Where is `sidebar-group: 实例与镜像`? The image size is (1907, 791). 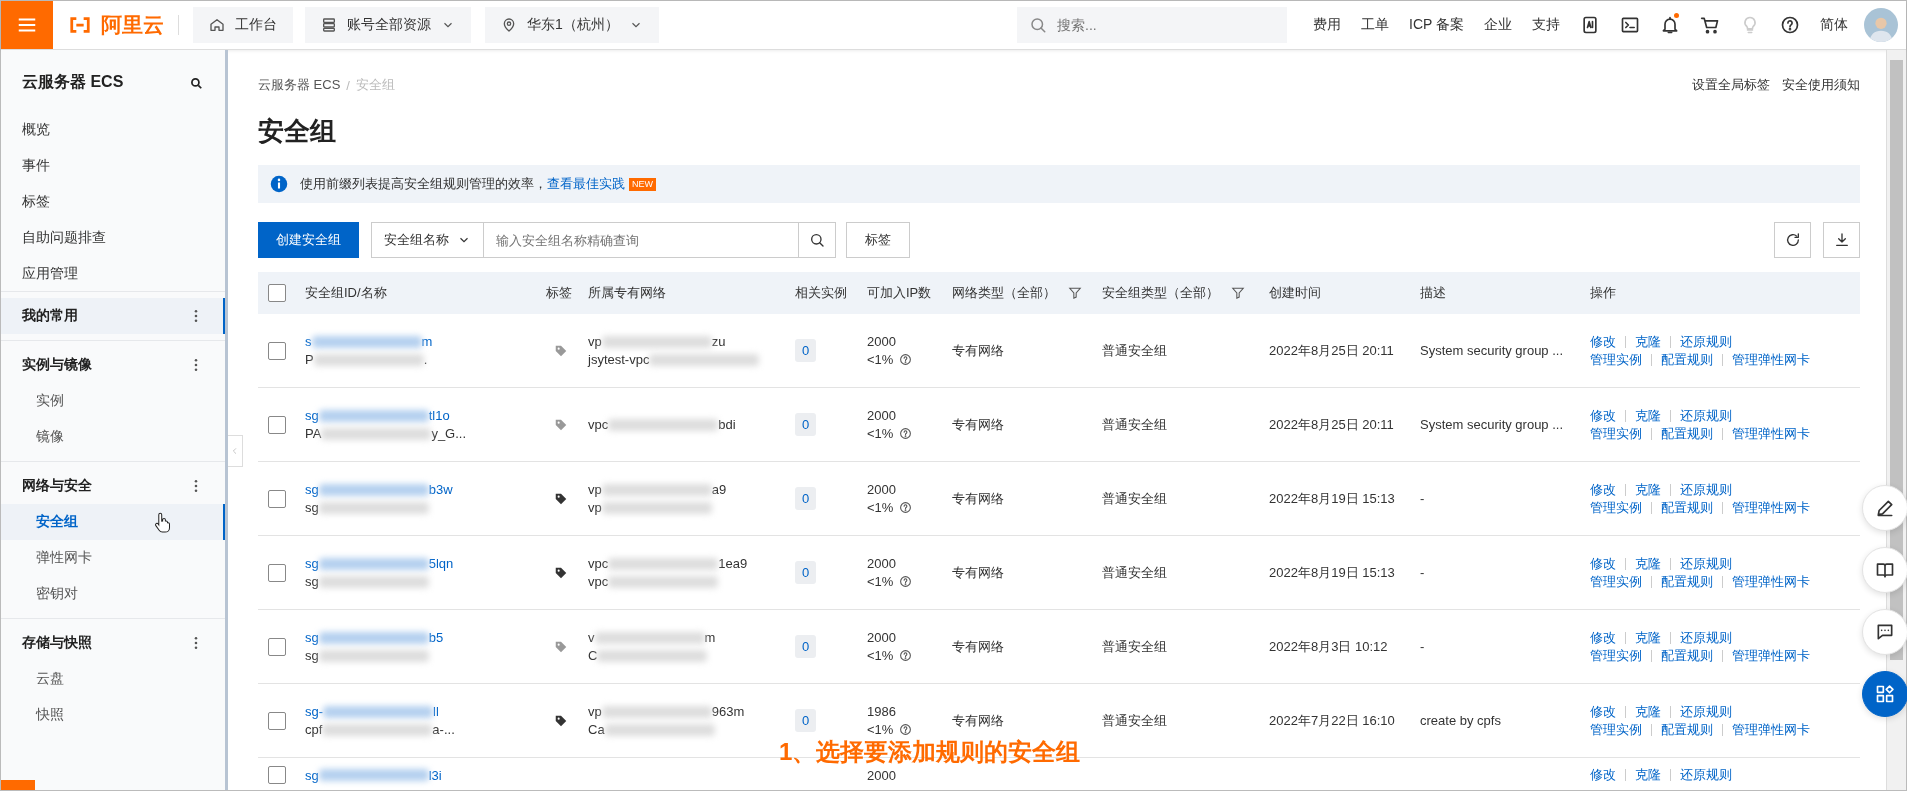 sidebar-group: 实例与镜像 is located at coordinates (113, 365).